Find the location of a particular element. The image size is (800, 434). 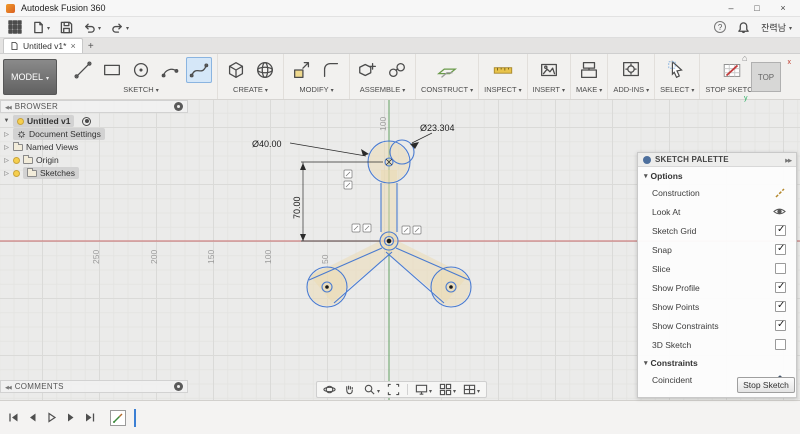

pan-button is located at coordinates (349, 389).